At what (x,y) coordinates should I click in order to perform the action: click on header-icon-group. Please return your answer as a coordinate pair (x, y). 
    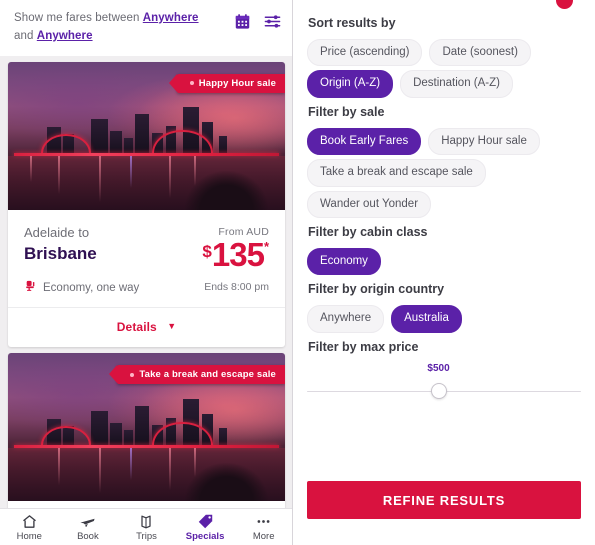
    Looking at the image, I should click on (257, 20).